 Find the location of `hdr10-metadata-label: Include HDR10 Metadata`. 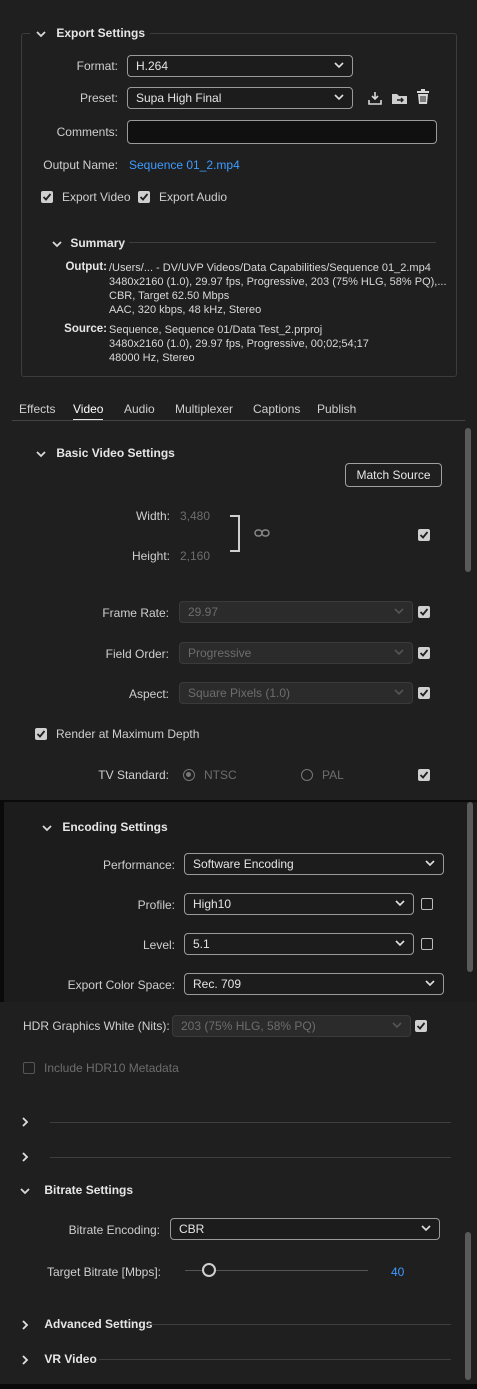

hdr10-metadata-label: Include HDR10 Metadata is located at coordinates (111, 1068).